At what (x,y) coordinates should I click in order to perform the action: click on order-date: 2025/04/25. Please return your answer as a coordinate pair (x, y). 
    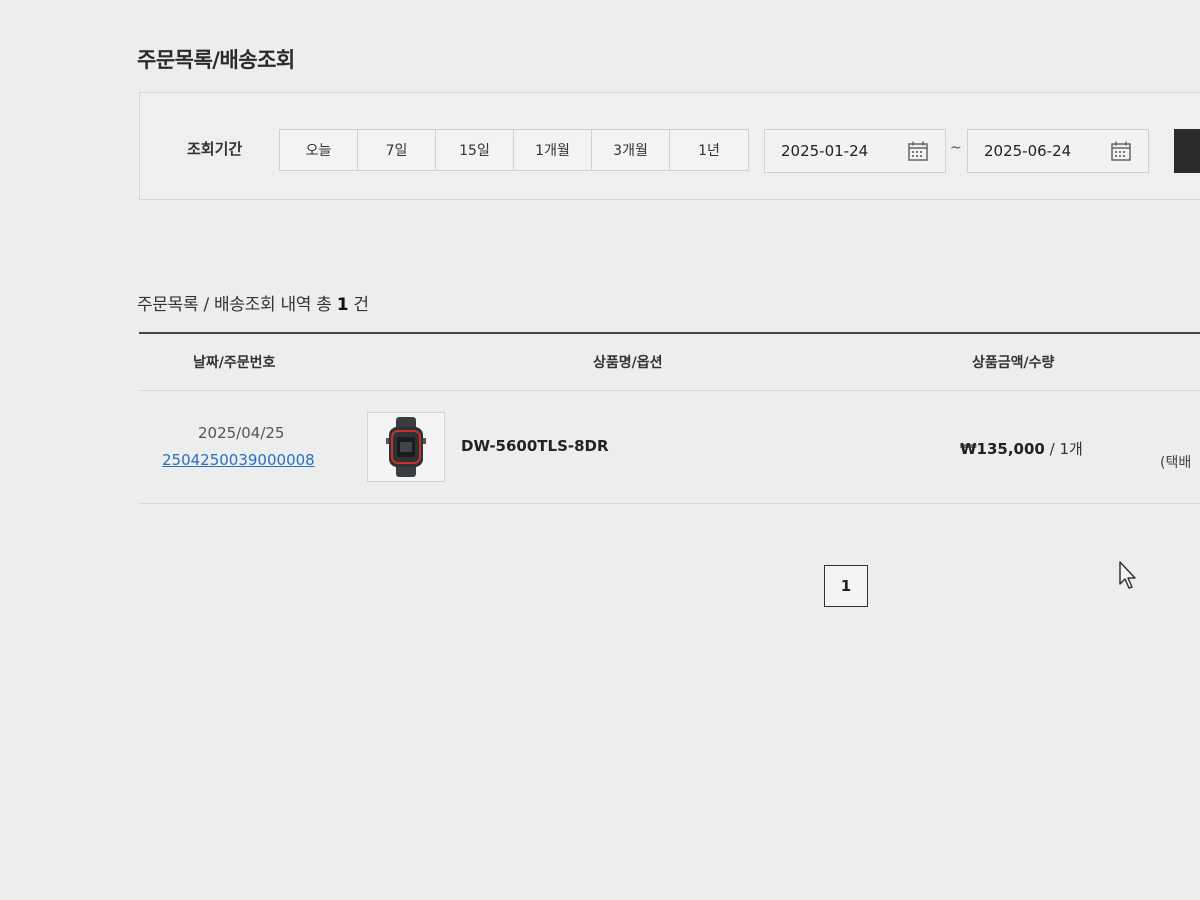
    Looking at the image, I should click on (241, 433).